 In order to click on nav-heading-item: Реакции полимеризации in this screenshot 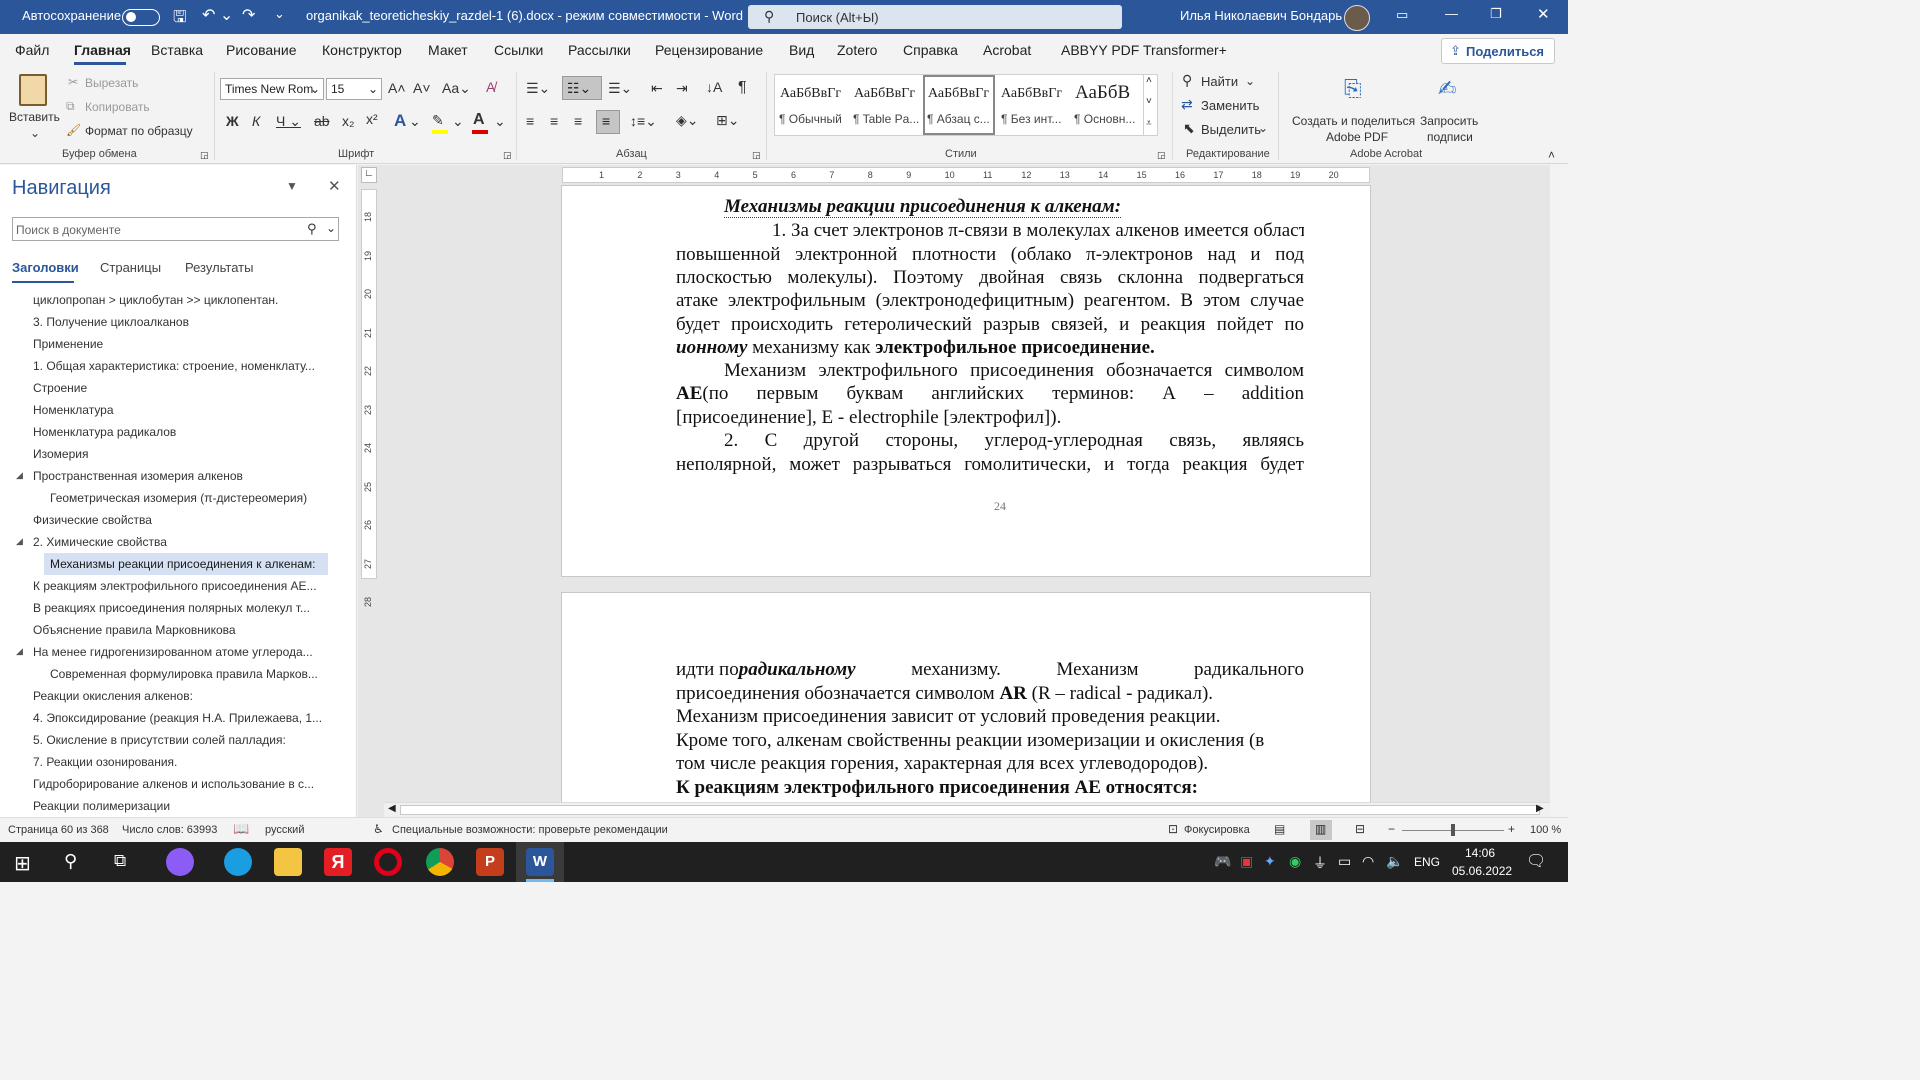, I will do `click(101, 806)`.